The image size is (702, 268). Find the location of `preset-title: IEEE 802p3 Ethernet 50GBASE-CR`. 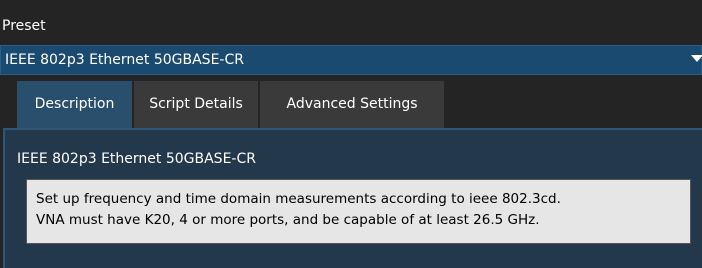

preset-title: IEEE 802p3 Ethernet 50GBASE-CR is located at coordinates (136, 159).